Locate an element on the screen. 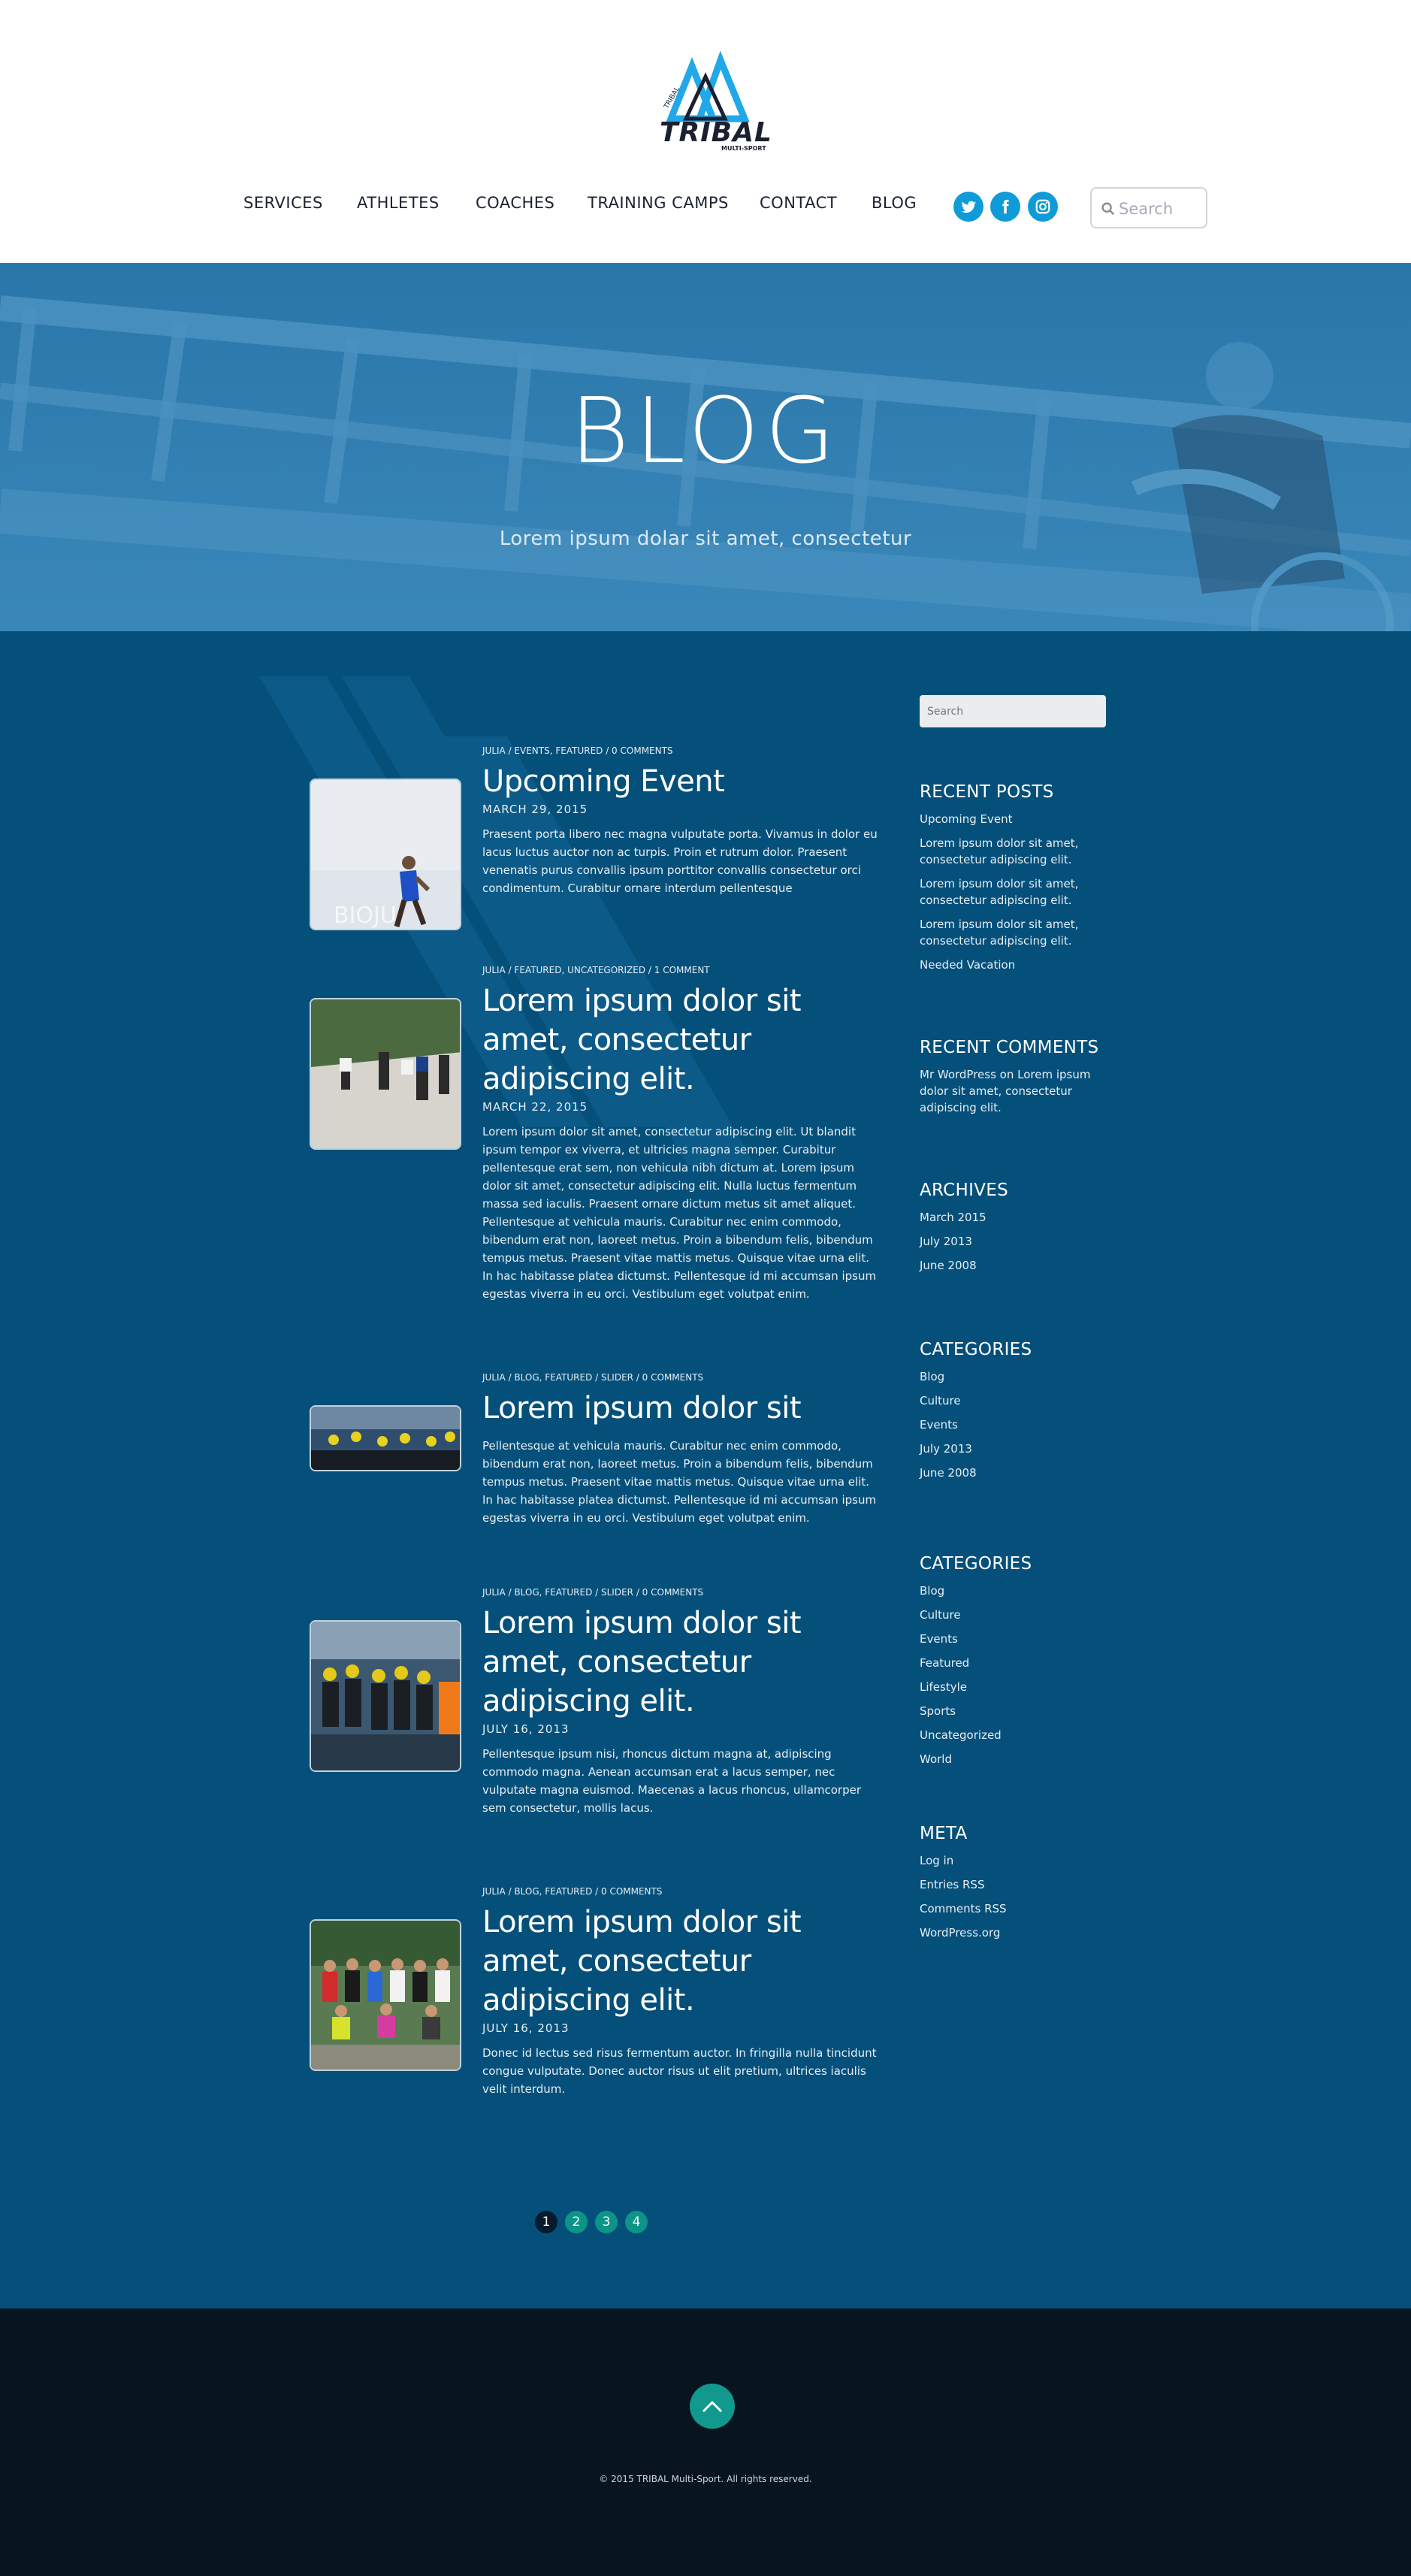 The height and width of the screenshot is (2576, 1411). header-search is located at coordinates (1149, 208).